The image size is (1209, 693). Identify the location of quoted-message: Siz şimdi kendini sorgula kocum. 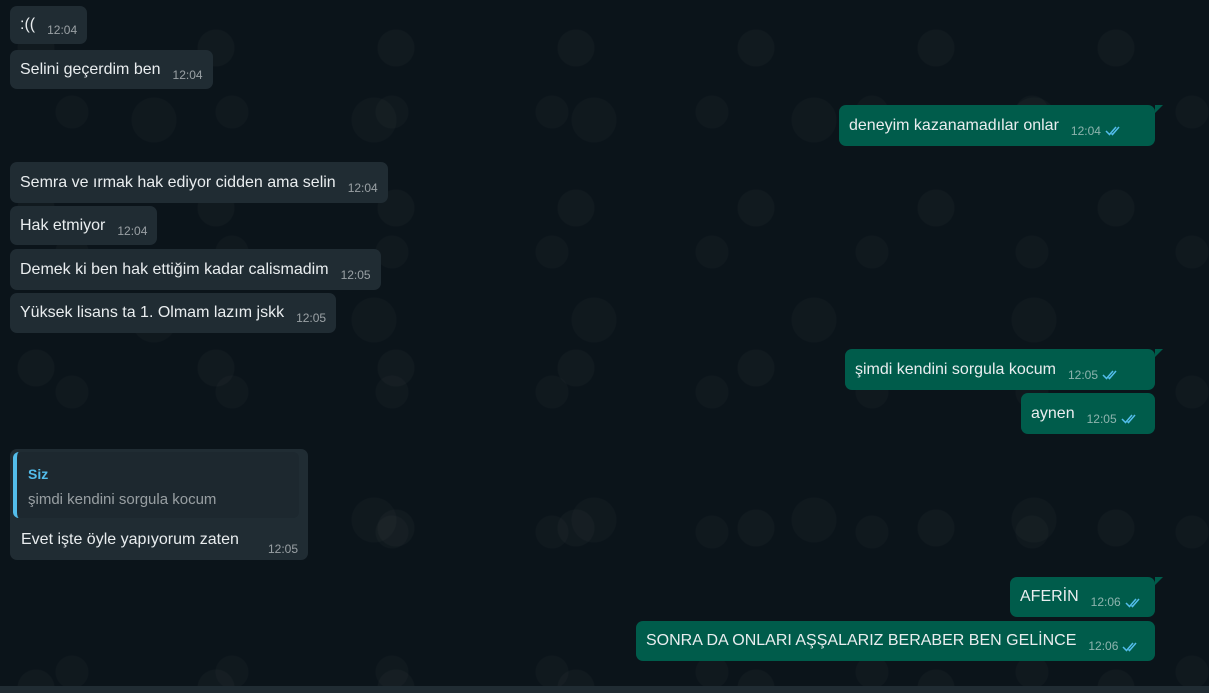
(156, 485).